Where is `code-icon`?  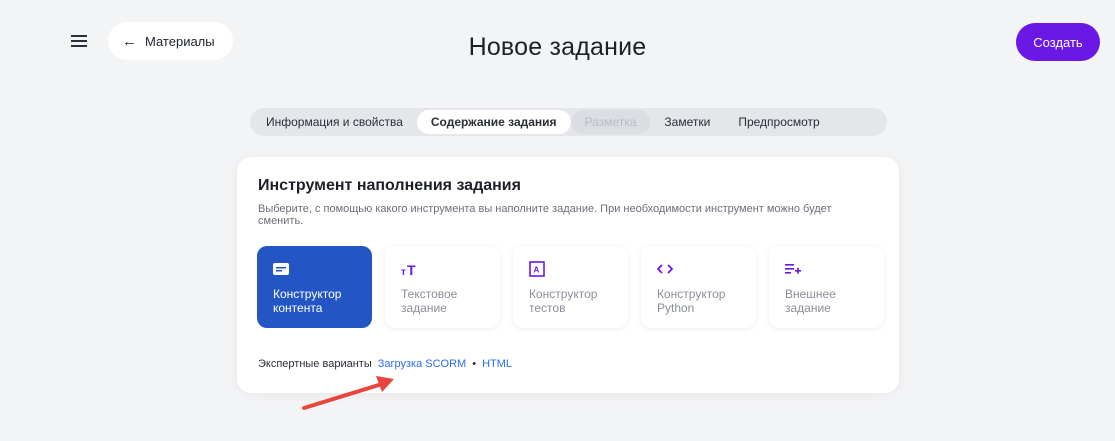 code-icon is located at coordinates (698, 269).